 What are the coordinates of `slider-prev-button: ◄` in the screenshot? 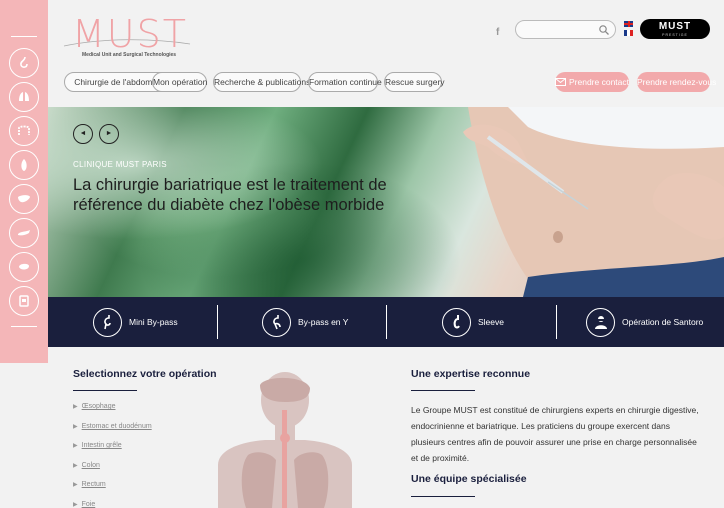 It's located at (83, 134).